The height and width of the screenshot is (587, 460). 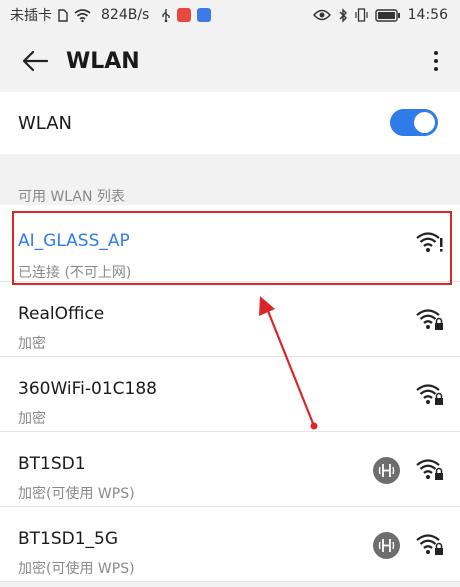 I want to click on status-bar: 未插卡 824B/s 14:56, so click(x=230, y=15).